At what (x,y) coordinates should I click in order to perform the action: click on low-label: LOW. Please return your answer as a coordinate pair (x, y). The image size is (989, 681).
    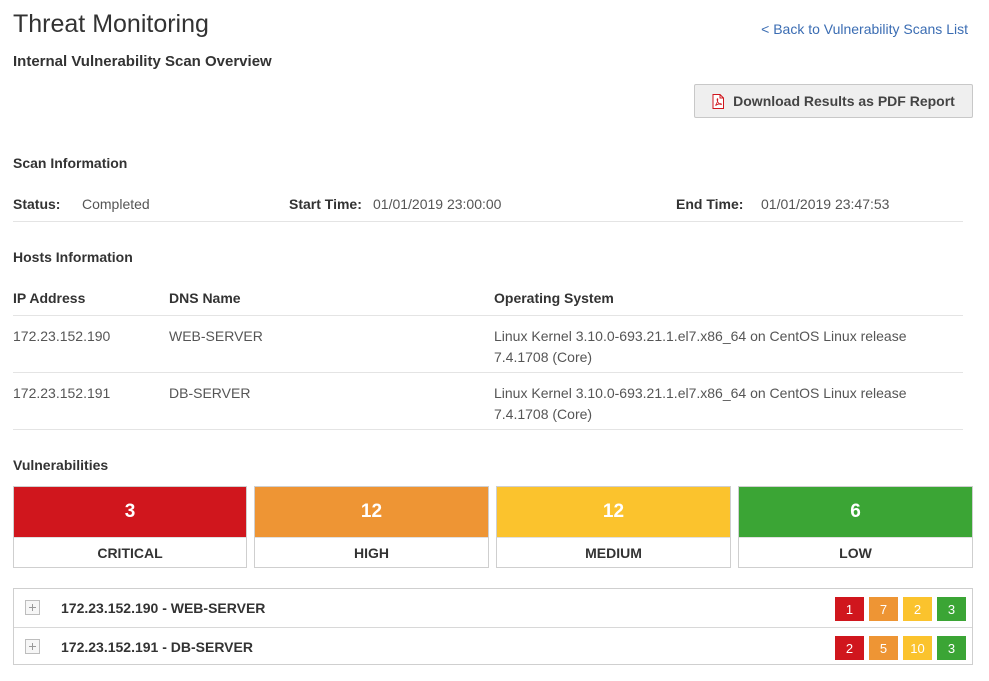
    Looking at the image, I should click on (855, 552).